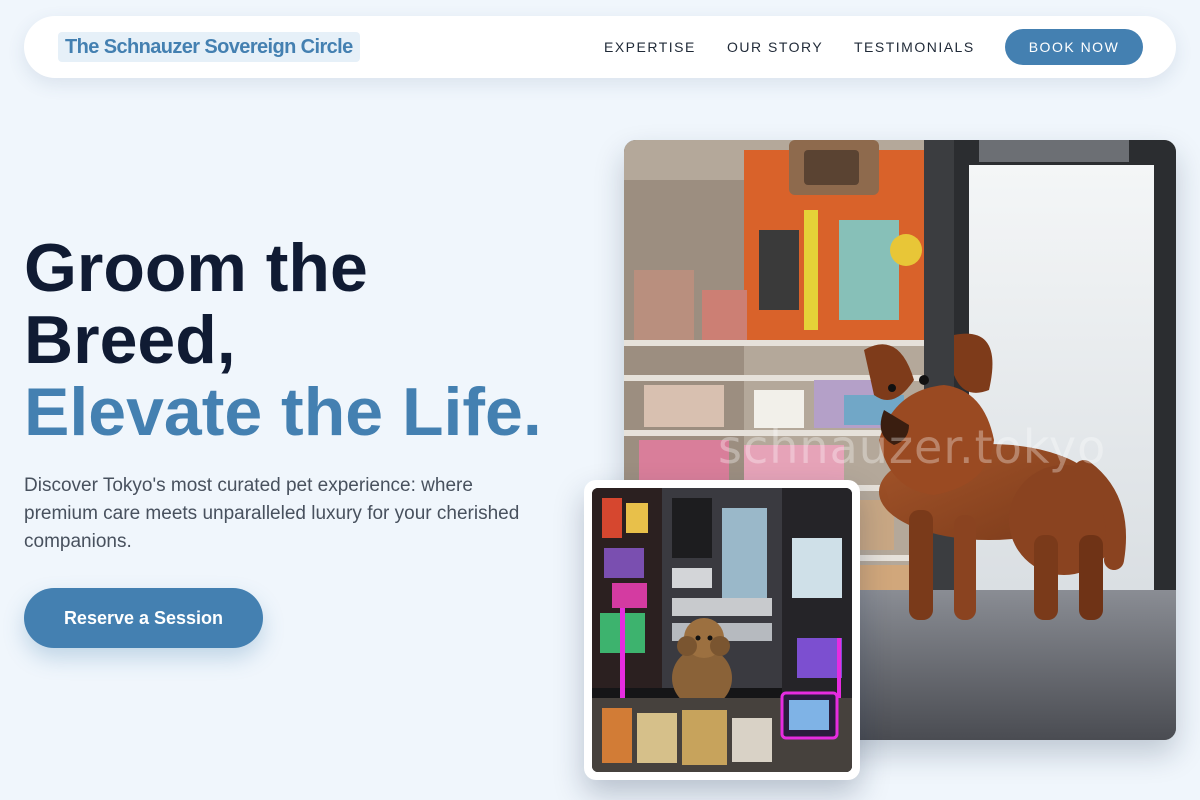 The height and width of the screenshot is (800, 1200). Describe the element at coordinates (314, 340) in the screenshot. I see `hero-headline: Groom the Breed, Elevate the Life.` at that location.